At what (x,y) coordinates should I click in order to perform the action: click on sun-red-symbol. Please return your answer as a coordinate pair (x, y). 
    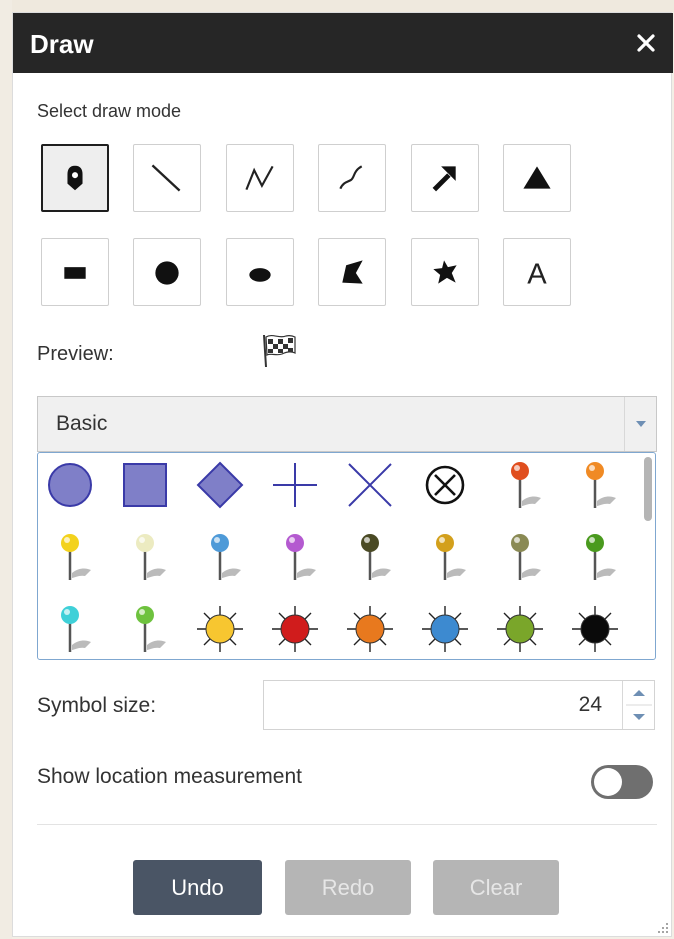
    Looking at the image, I should click on (295, 629).